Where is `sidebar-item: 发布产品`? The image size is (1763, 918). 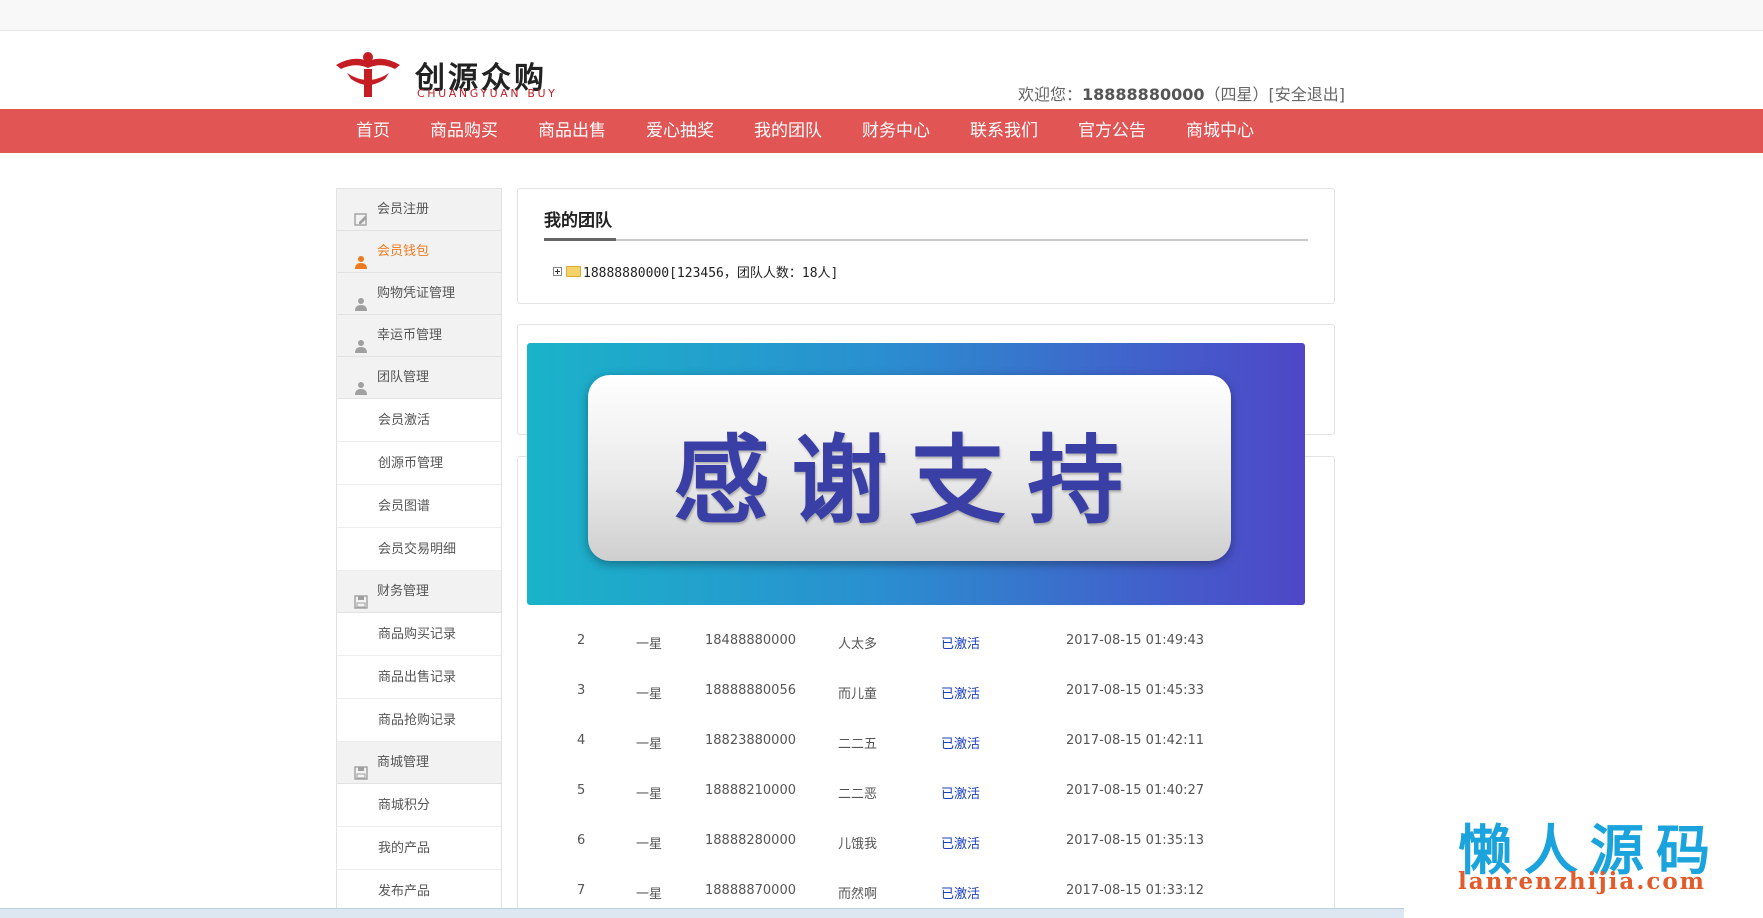
sidebar-item: 发布产品 is located at coordinates (419, 891).